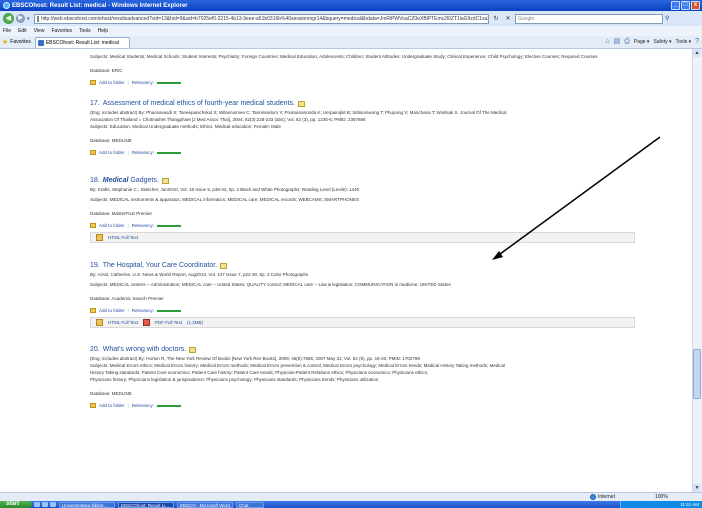 This screenshot has width=702, height=508. Describe the element at coordinates (111, 140) in the screenshot. I see `result-database: Database: MEDLINE` at that location.